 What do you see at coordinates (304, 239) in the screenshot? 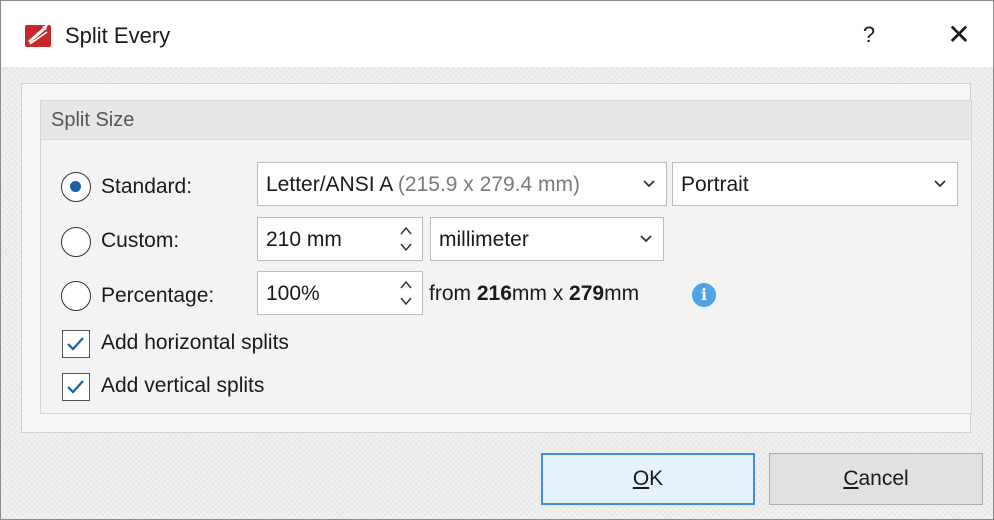
I see `custom-size-value: 210 mm` at bounding box center [304, 239].